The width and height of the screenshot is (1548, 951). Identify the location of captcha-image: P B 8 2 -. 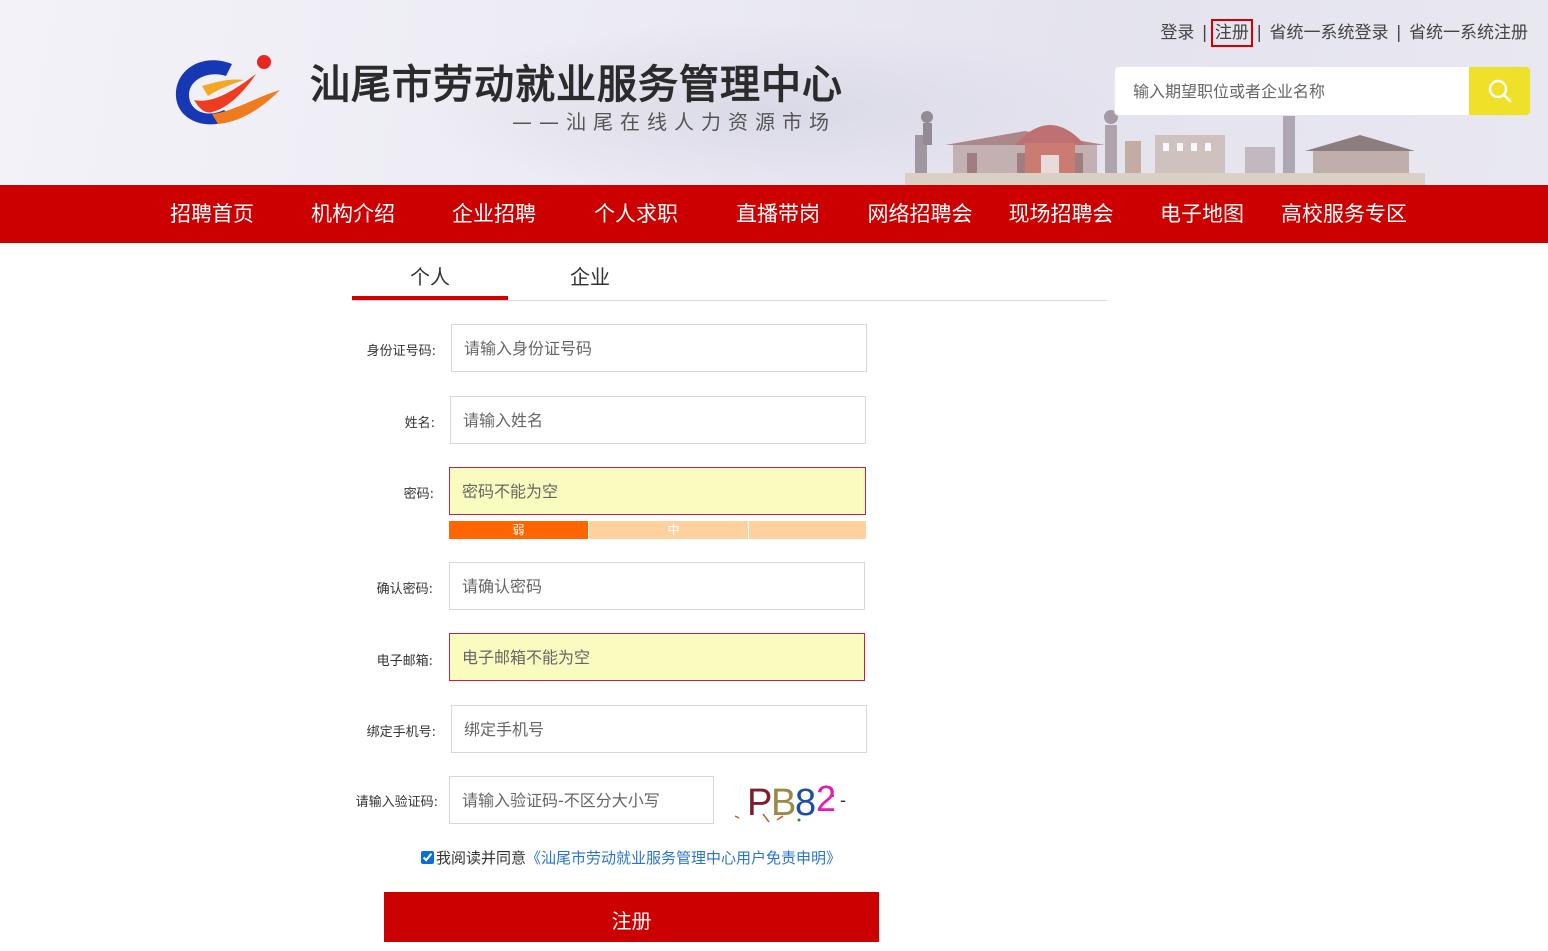
(793, 800).